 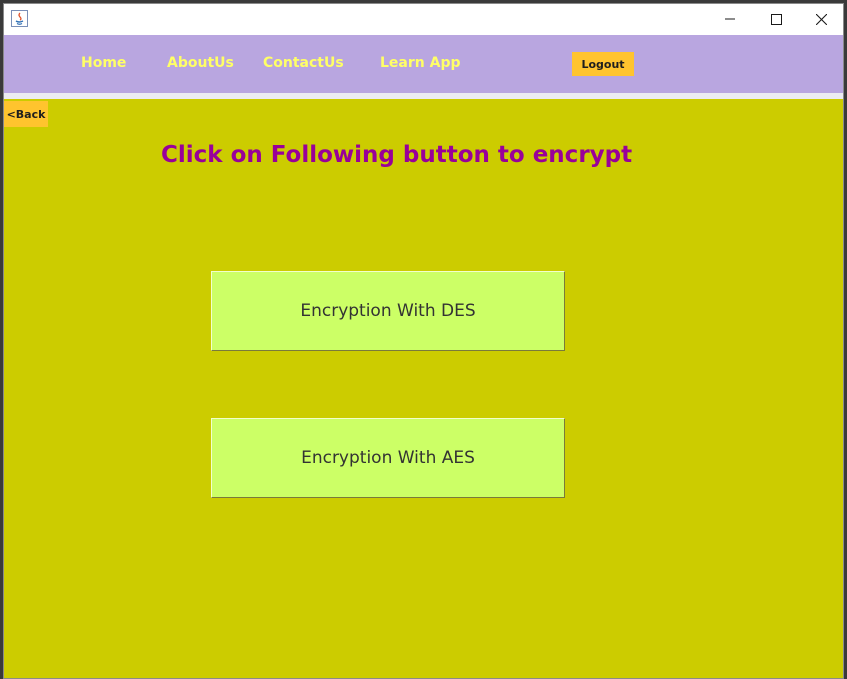 I want to click on minimize-icon, so click(x=730, y=19).